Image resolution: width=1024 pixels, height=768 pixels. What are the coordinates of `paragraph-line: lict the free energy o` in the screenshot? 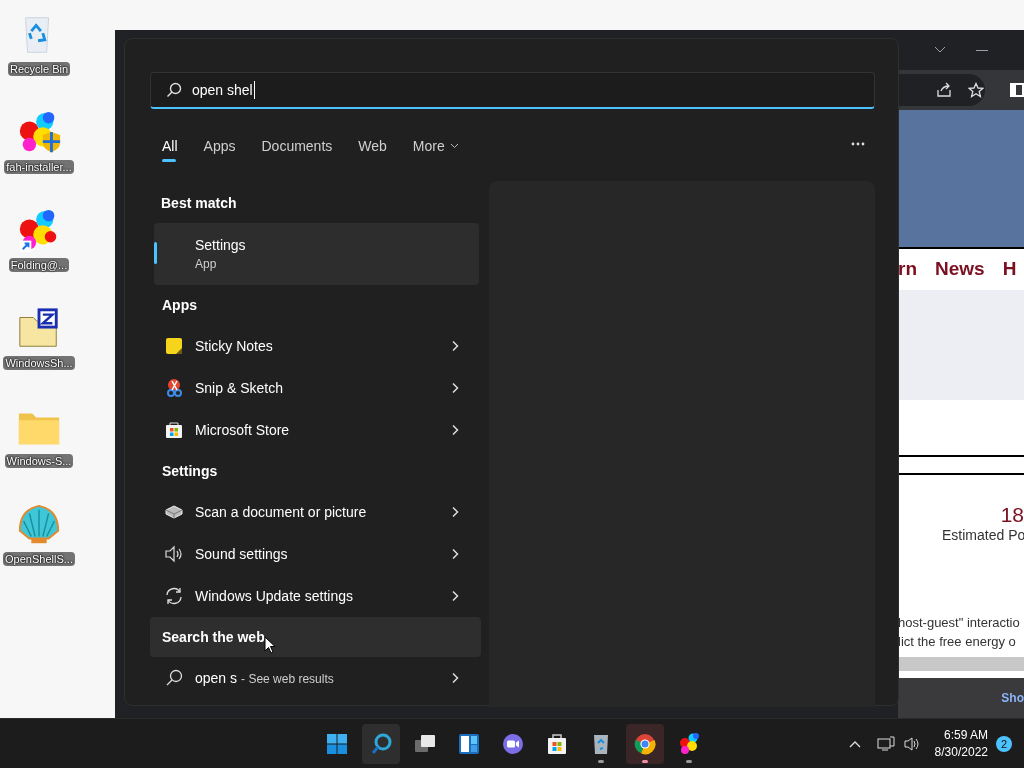 It's located at (957, 642).